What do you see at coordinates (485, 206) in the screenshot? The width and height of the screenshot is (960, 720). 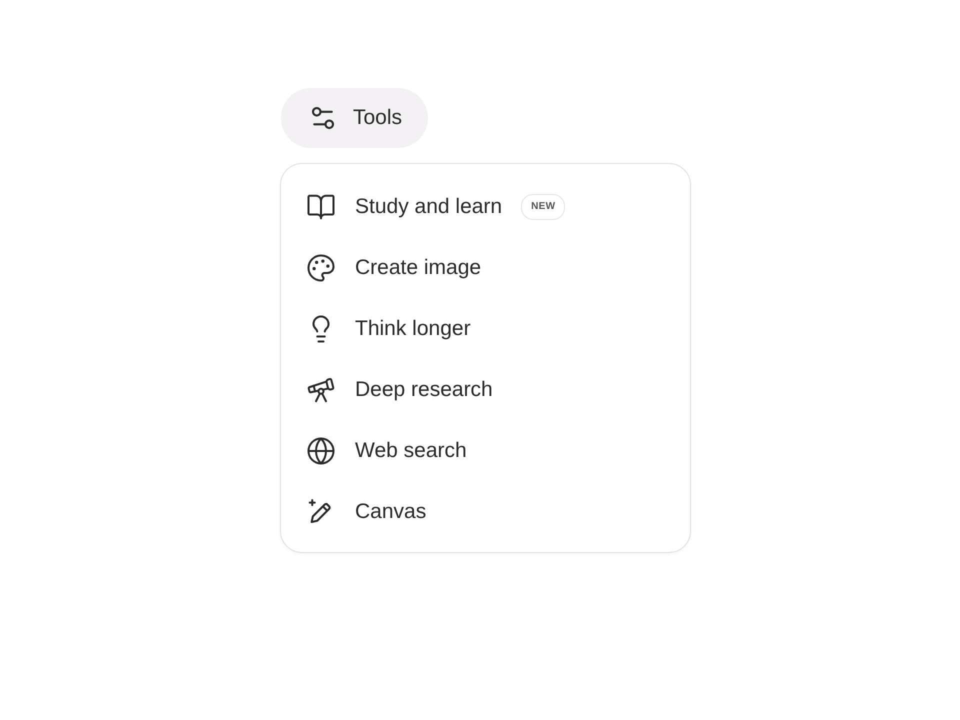 I see `menu-item: Study and learn NEW` at bounding box center [485, 206].